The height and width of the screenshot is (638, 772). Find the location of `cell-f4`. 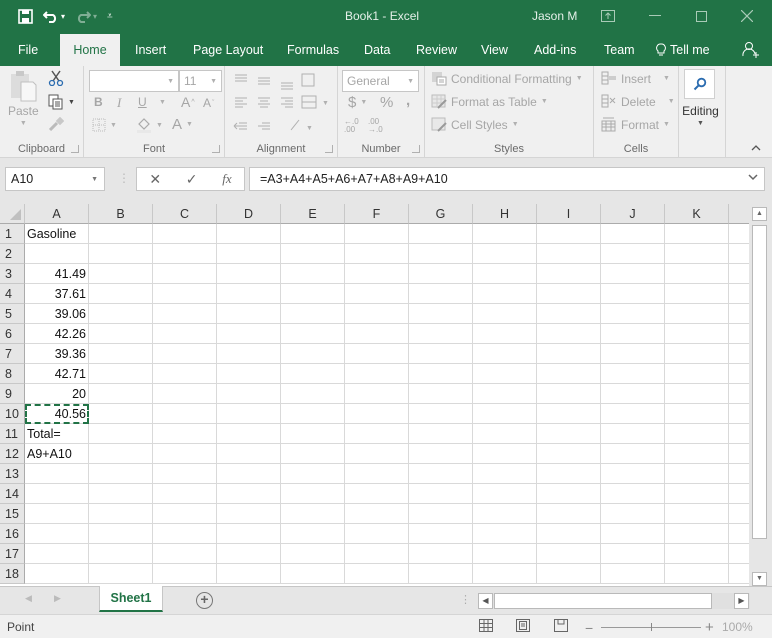

cell-f4 is located at coordinates (377, 294).